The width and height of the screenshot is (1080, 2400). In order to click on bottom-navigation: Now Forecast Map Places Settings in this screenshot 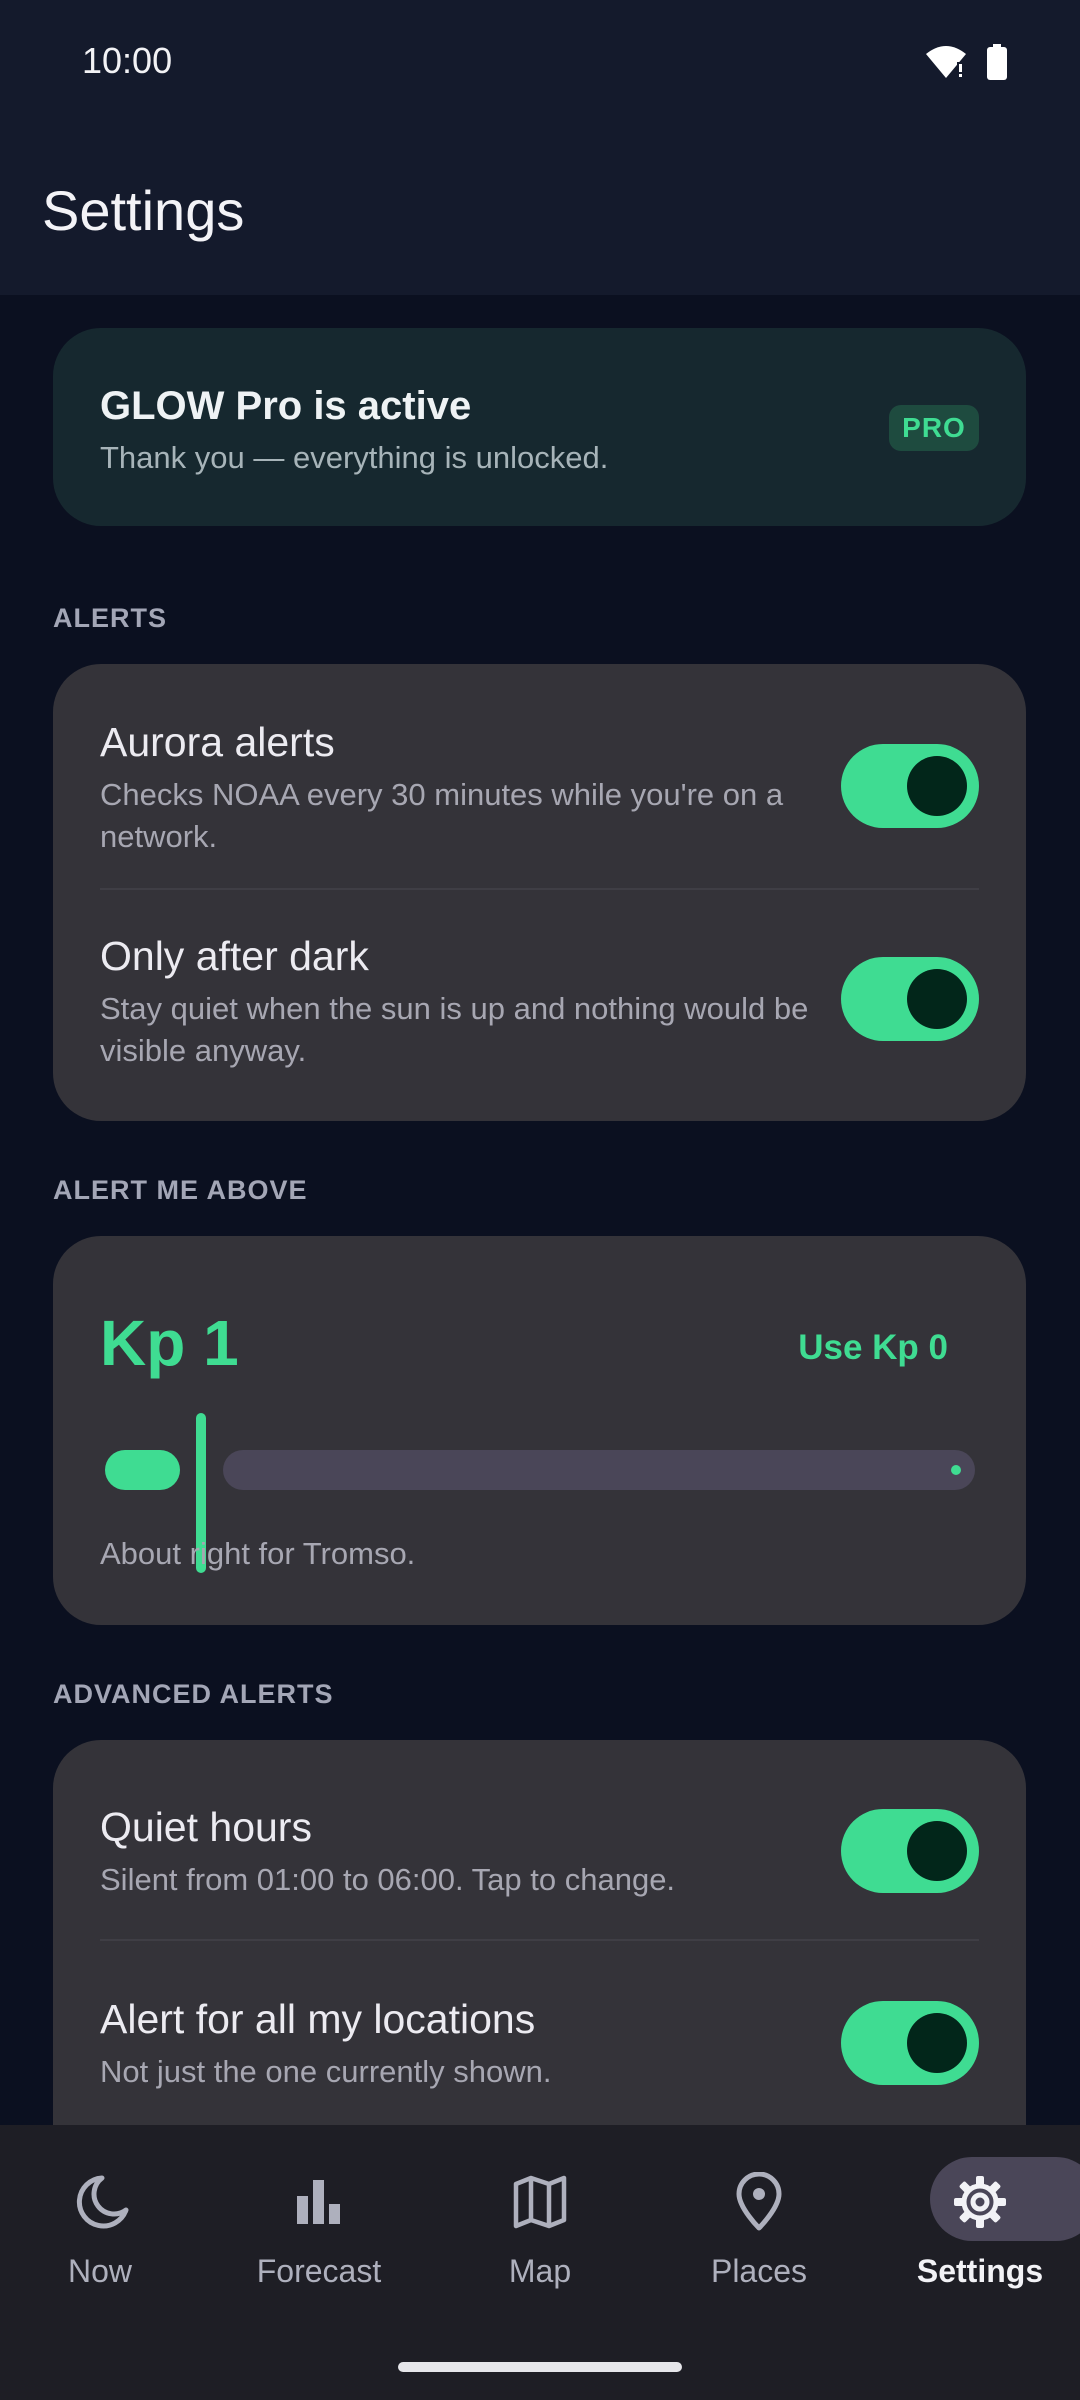, I will do `click(540, 2262)`.